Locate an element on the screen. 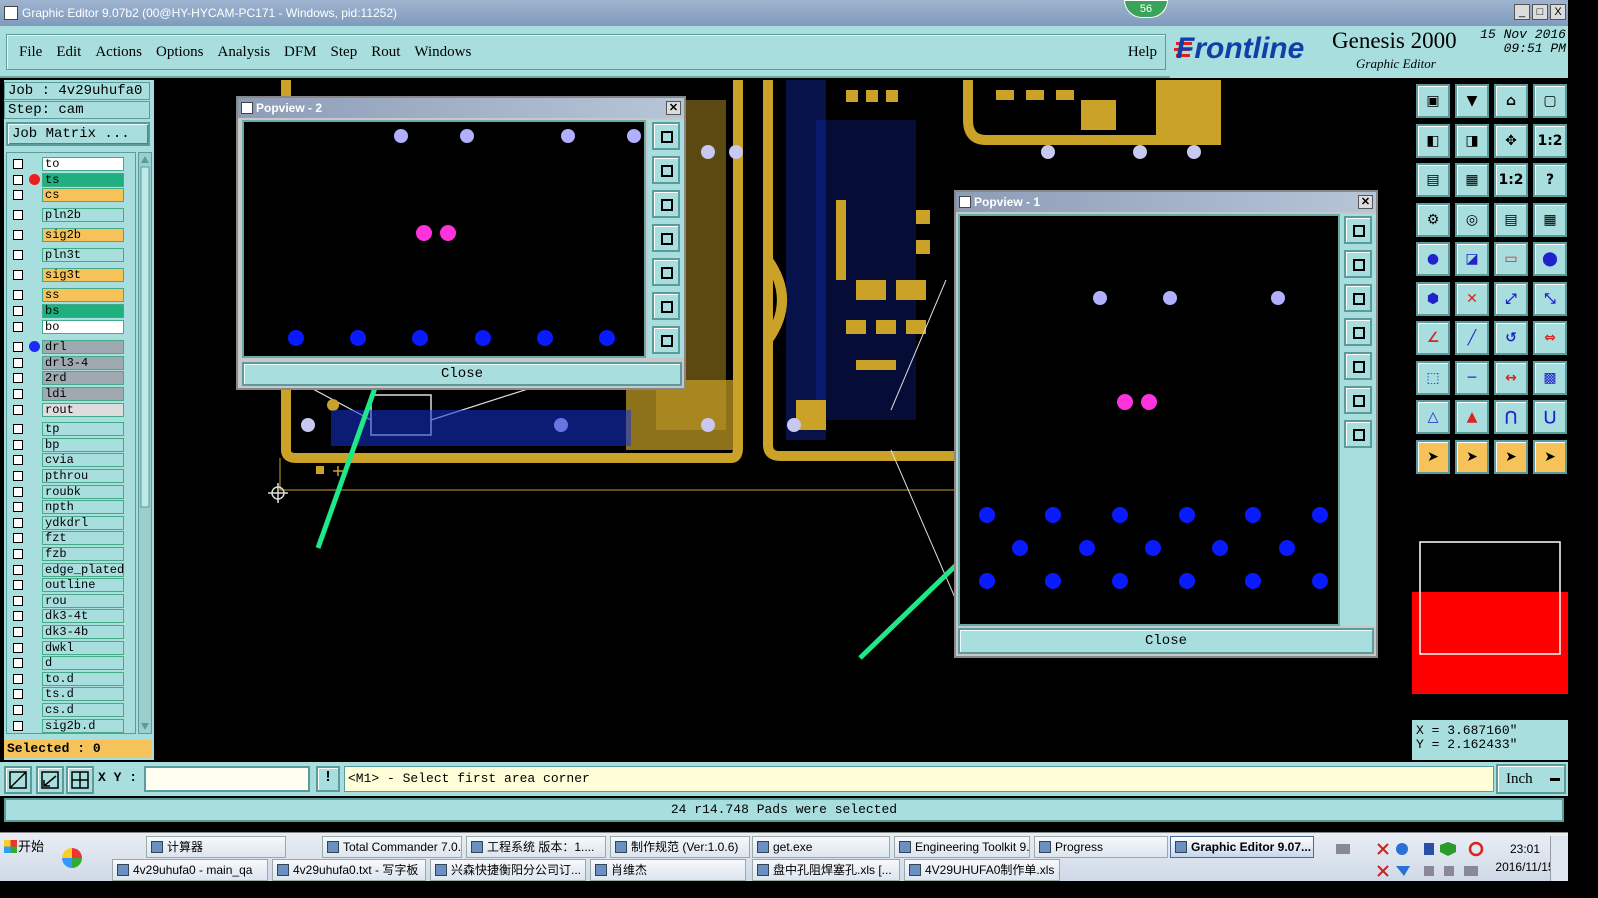 This screenshot has width=1598, height=898. layer-name: ydkdrl is located at coordinates (83, 522).